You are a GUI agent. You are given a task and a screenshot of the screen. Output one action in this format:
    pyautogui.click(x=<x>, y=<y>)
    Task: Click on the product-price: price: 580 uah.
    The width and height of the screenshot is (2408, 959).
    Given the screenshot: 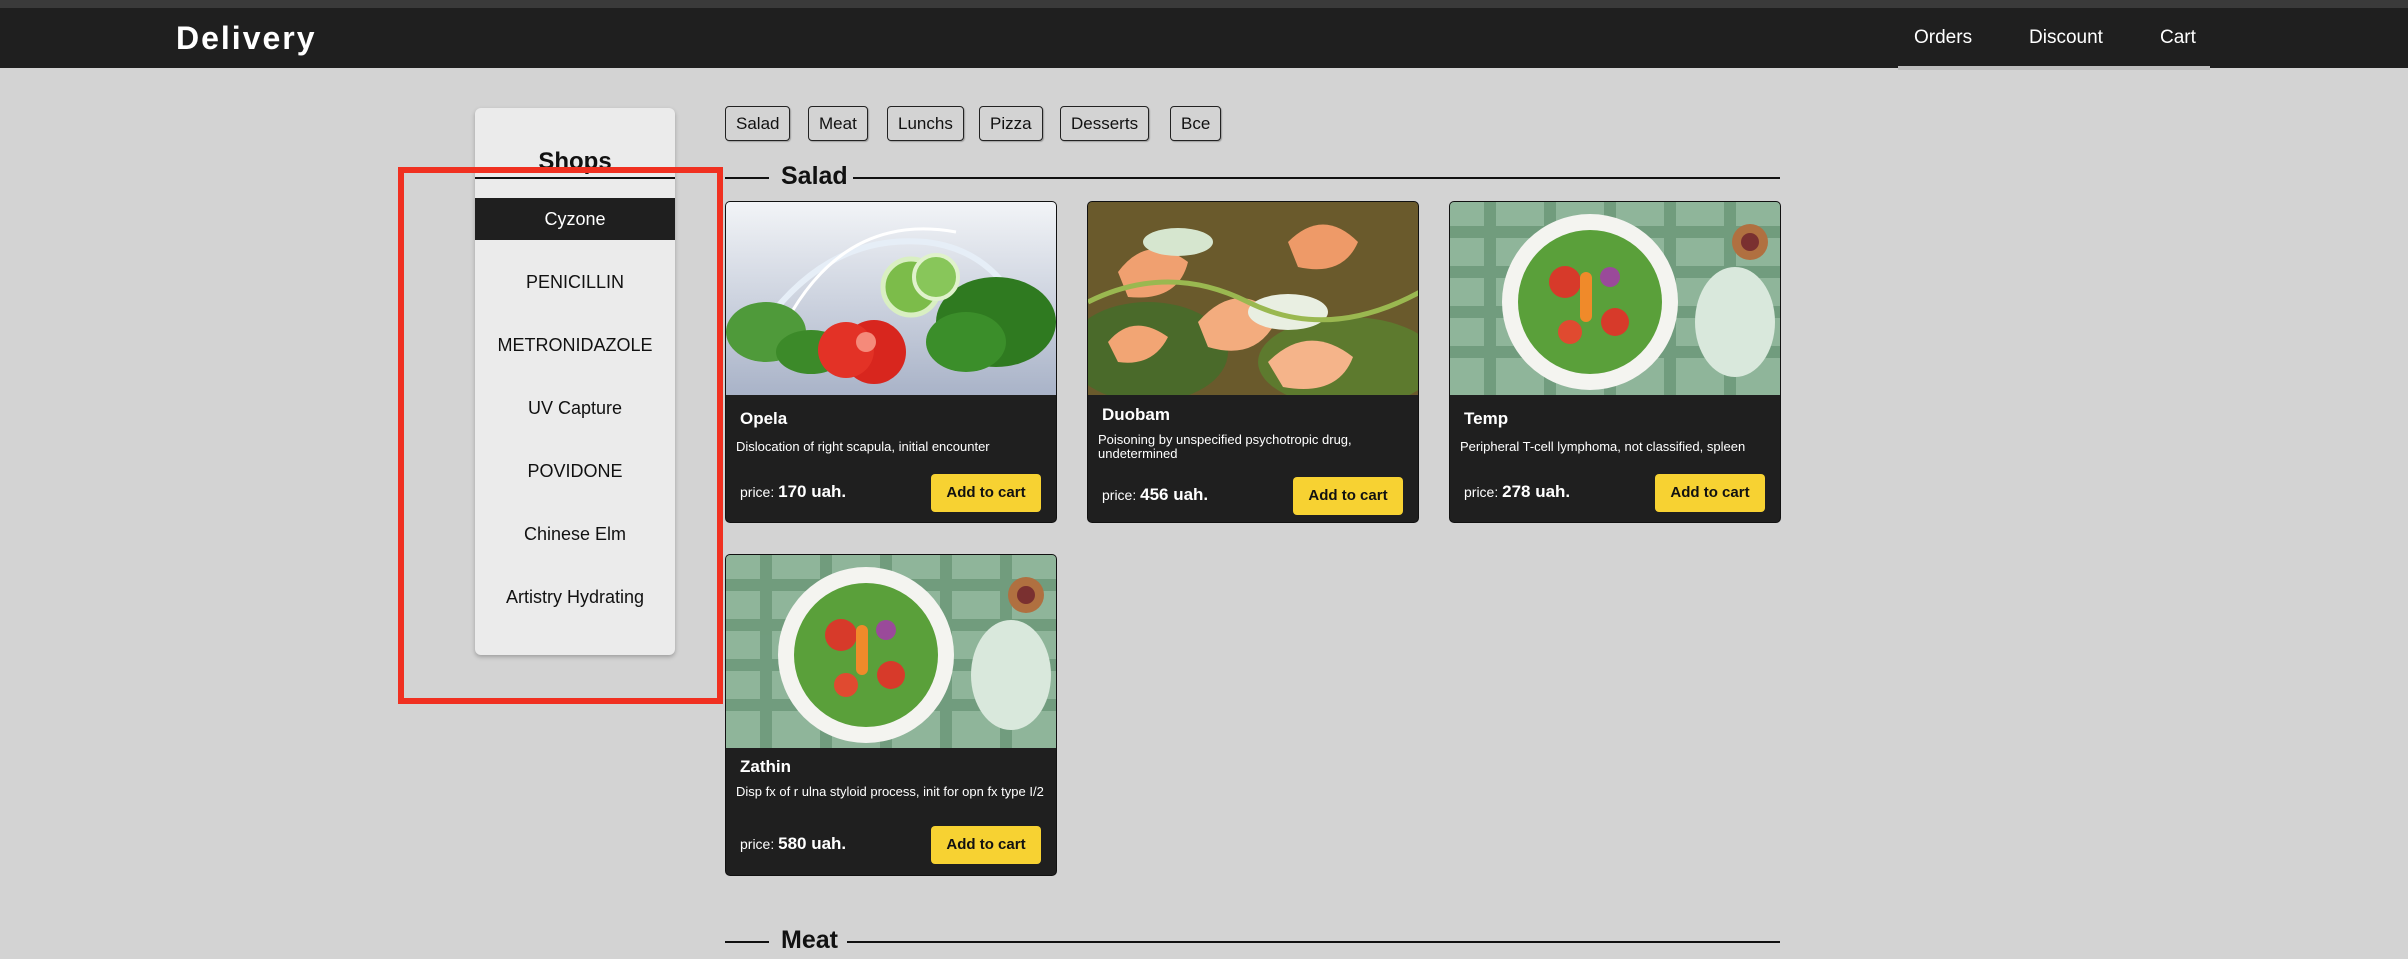 What is the action you would take?
    pyautogui.click(x=793, y=844)
    